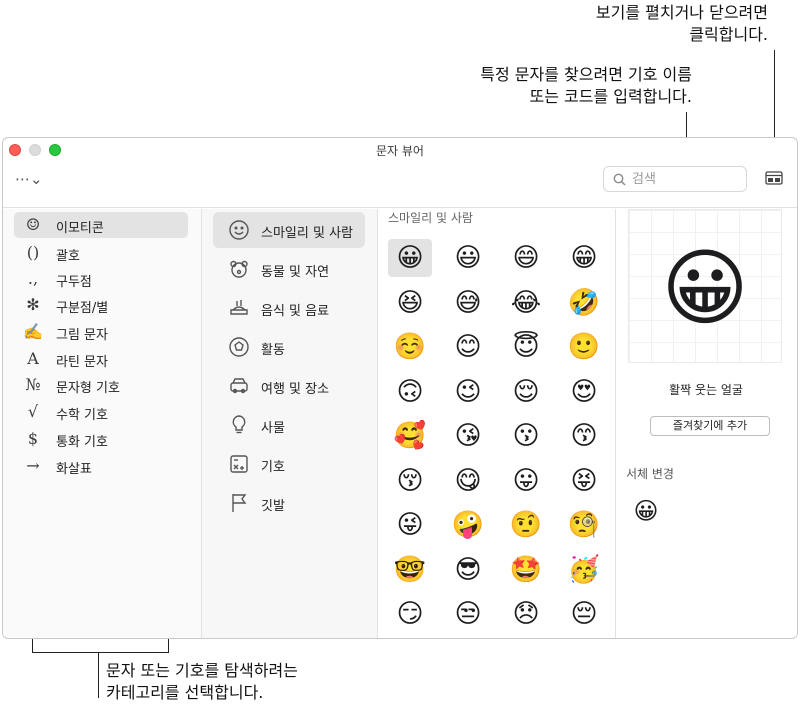 The image size is (800, 716). Describe the element at coordinates (289, 464) in the screenshot. I see `category-item: 기호` at that location.